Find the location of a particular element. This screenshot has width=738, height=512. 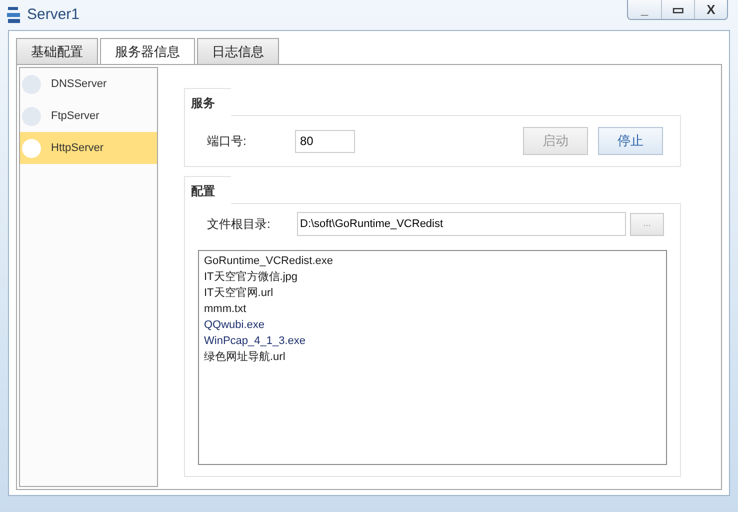

server-label: HttpServer is located at coordinates (77, 148).